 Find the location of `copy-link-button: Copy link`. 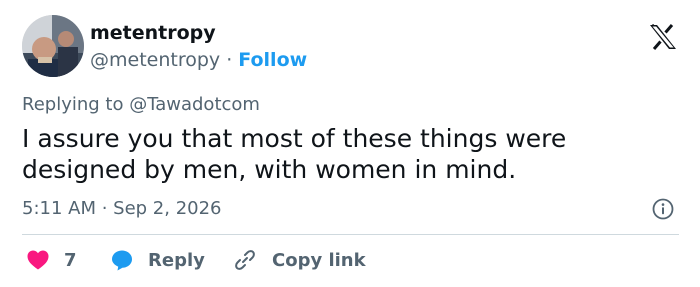

copy-link-button: Copy link is located at coordinates (299, 260).